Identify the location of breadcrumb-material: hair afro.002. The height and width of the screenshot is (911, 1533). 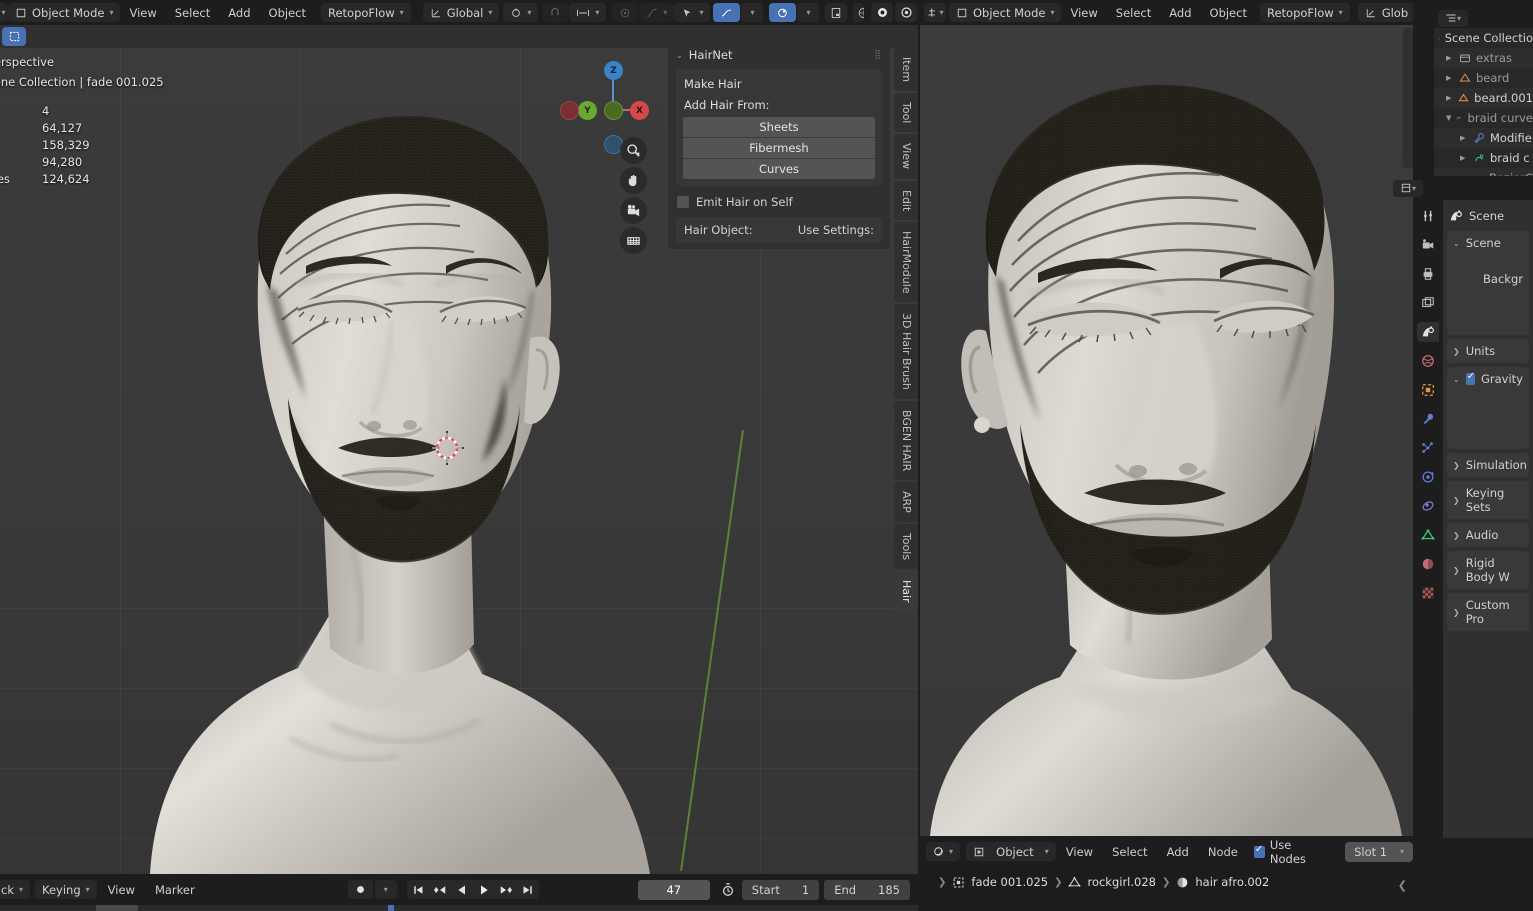
(1232, 882).